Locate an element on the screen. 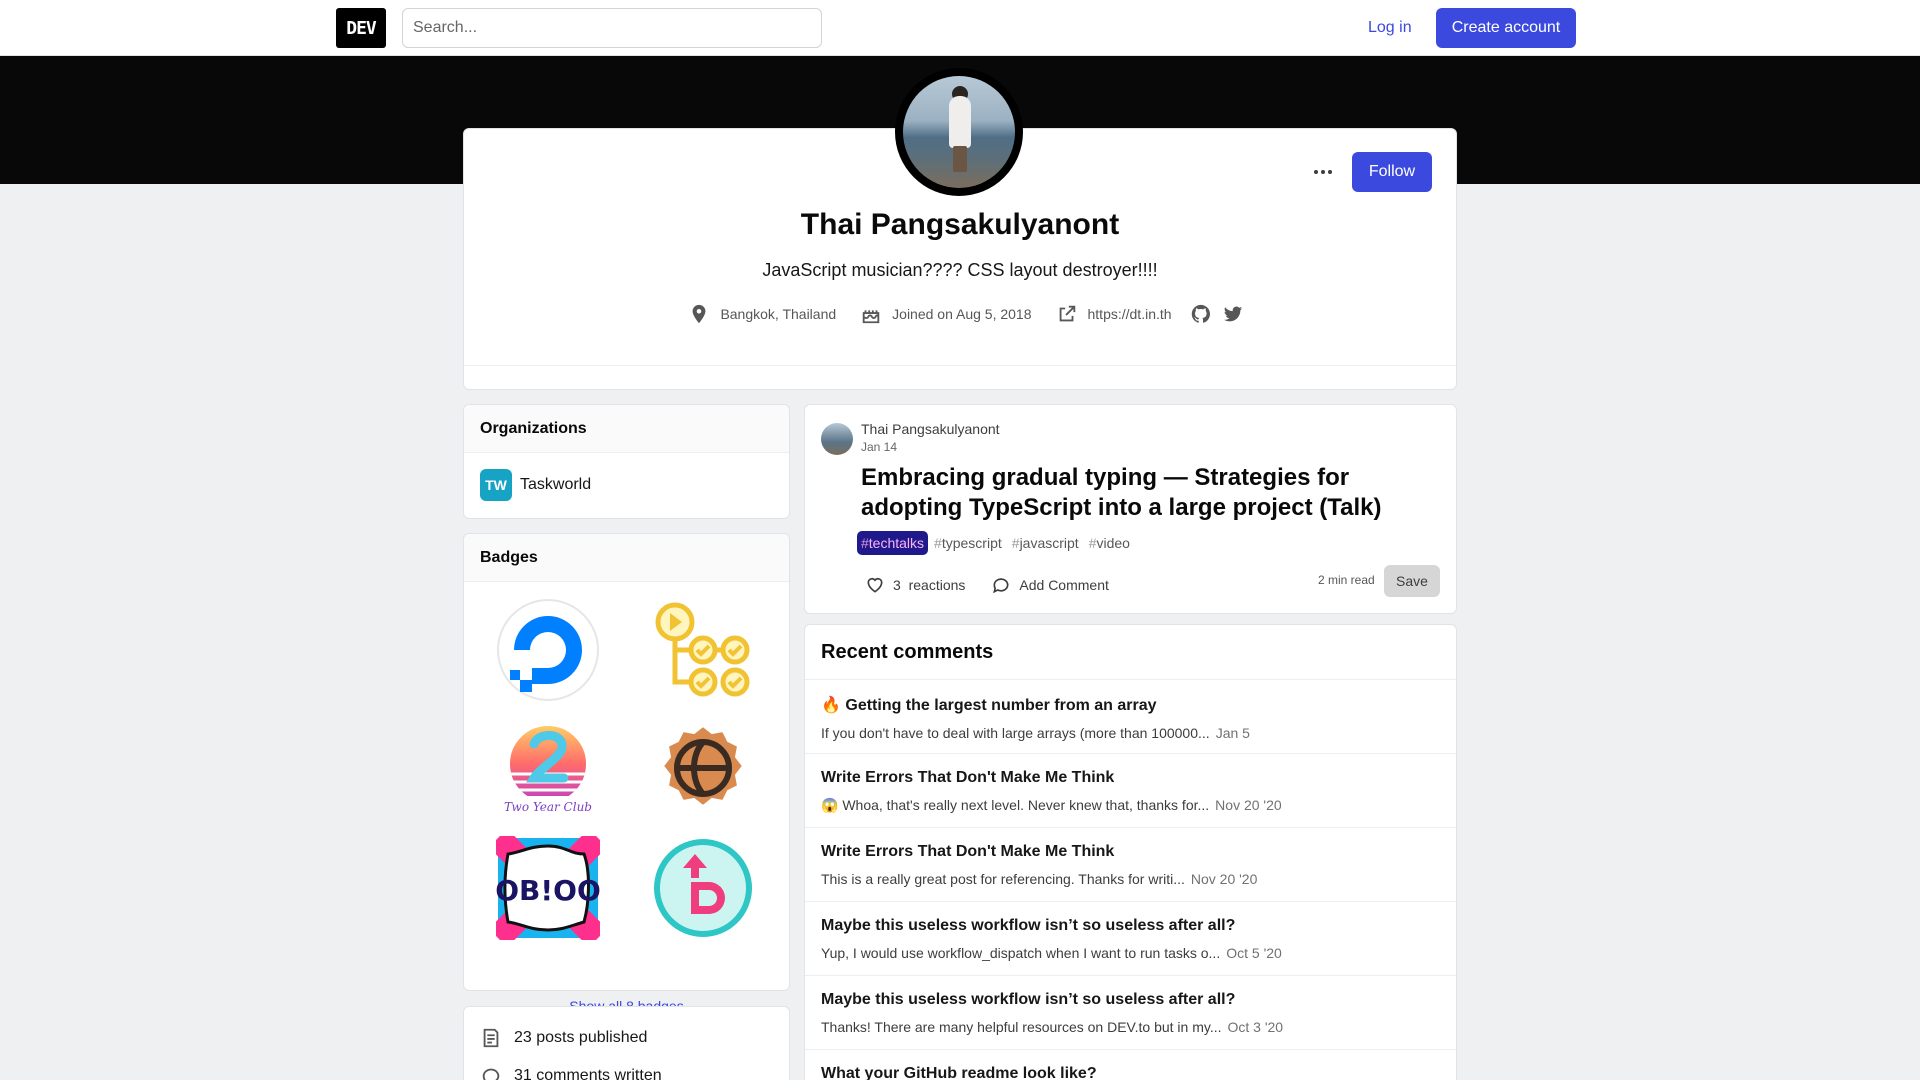 The width and height of the screenshot is (1920, 1080). profile-divider is located at coordinates (960, 365).